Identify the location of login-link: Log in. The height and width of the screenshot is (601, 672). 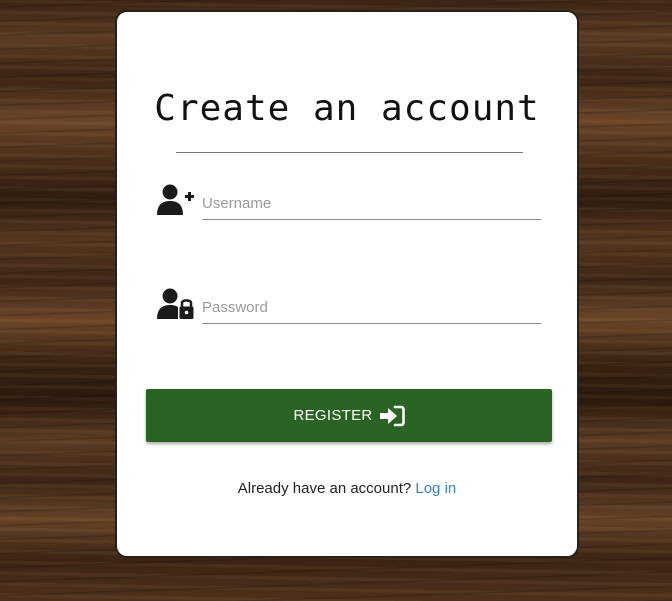
(435, 488).